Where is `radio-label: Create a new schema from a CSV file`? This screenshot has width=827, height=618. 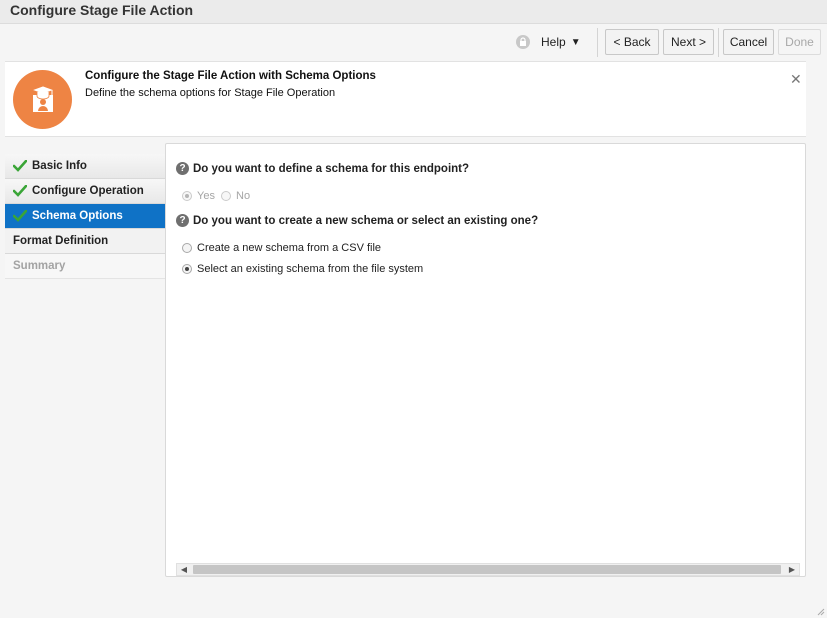 radio-label: Create a new schema from a CSV file is located at coordinates (289, 248).